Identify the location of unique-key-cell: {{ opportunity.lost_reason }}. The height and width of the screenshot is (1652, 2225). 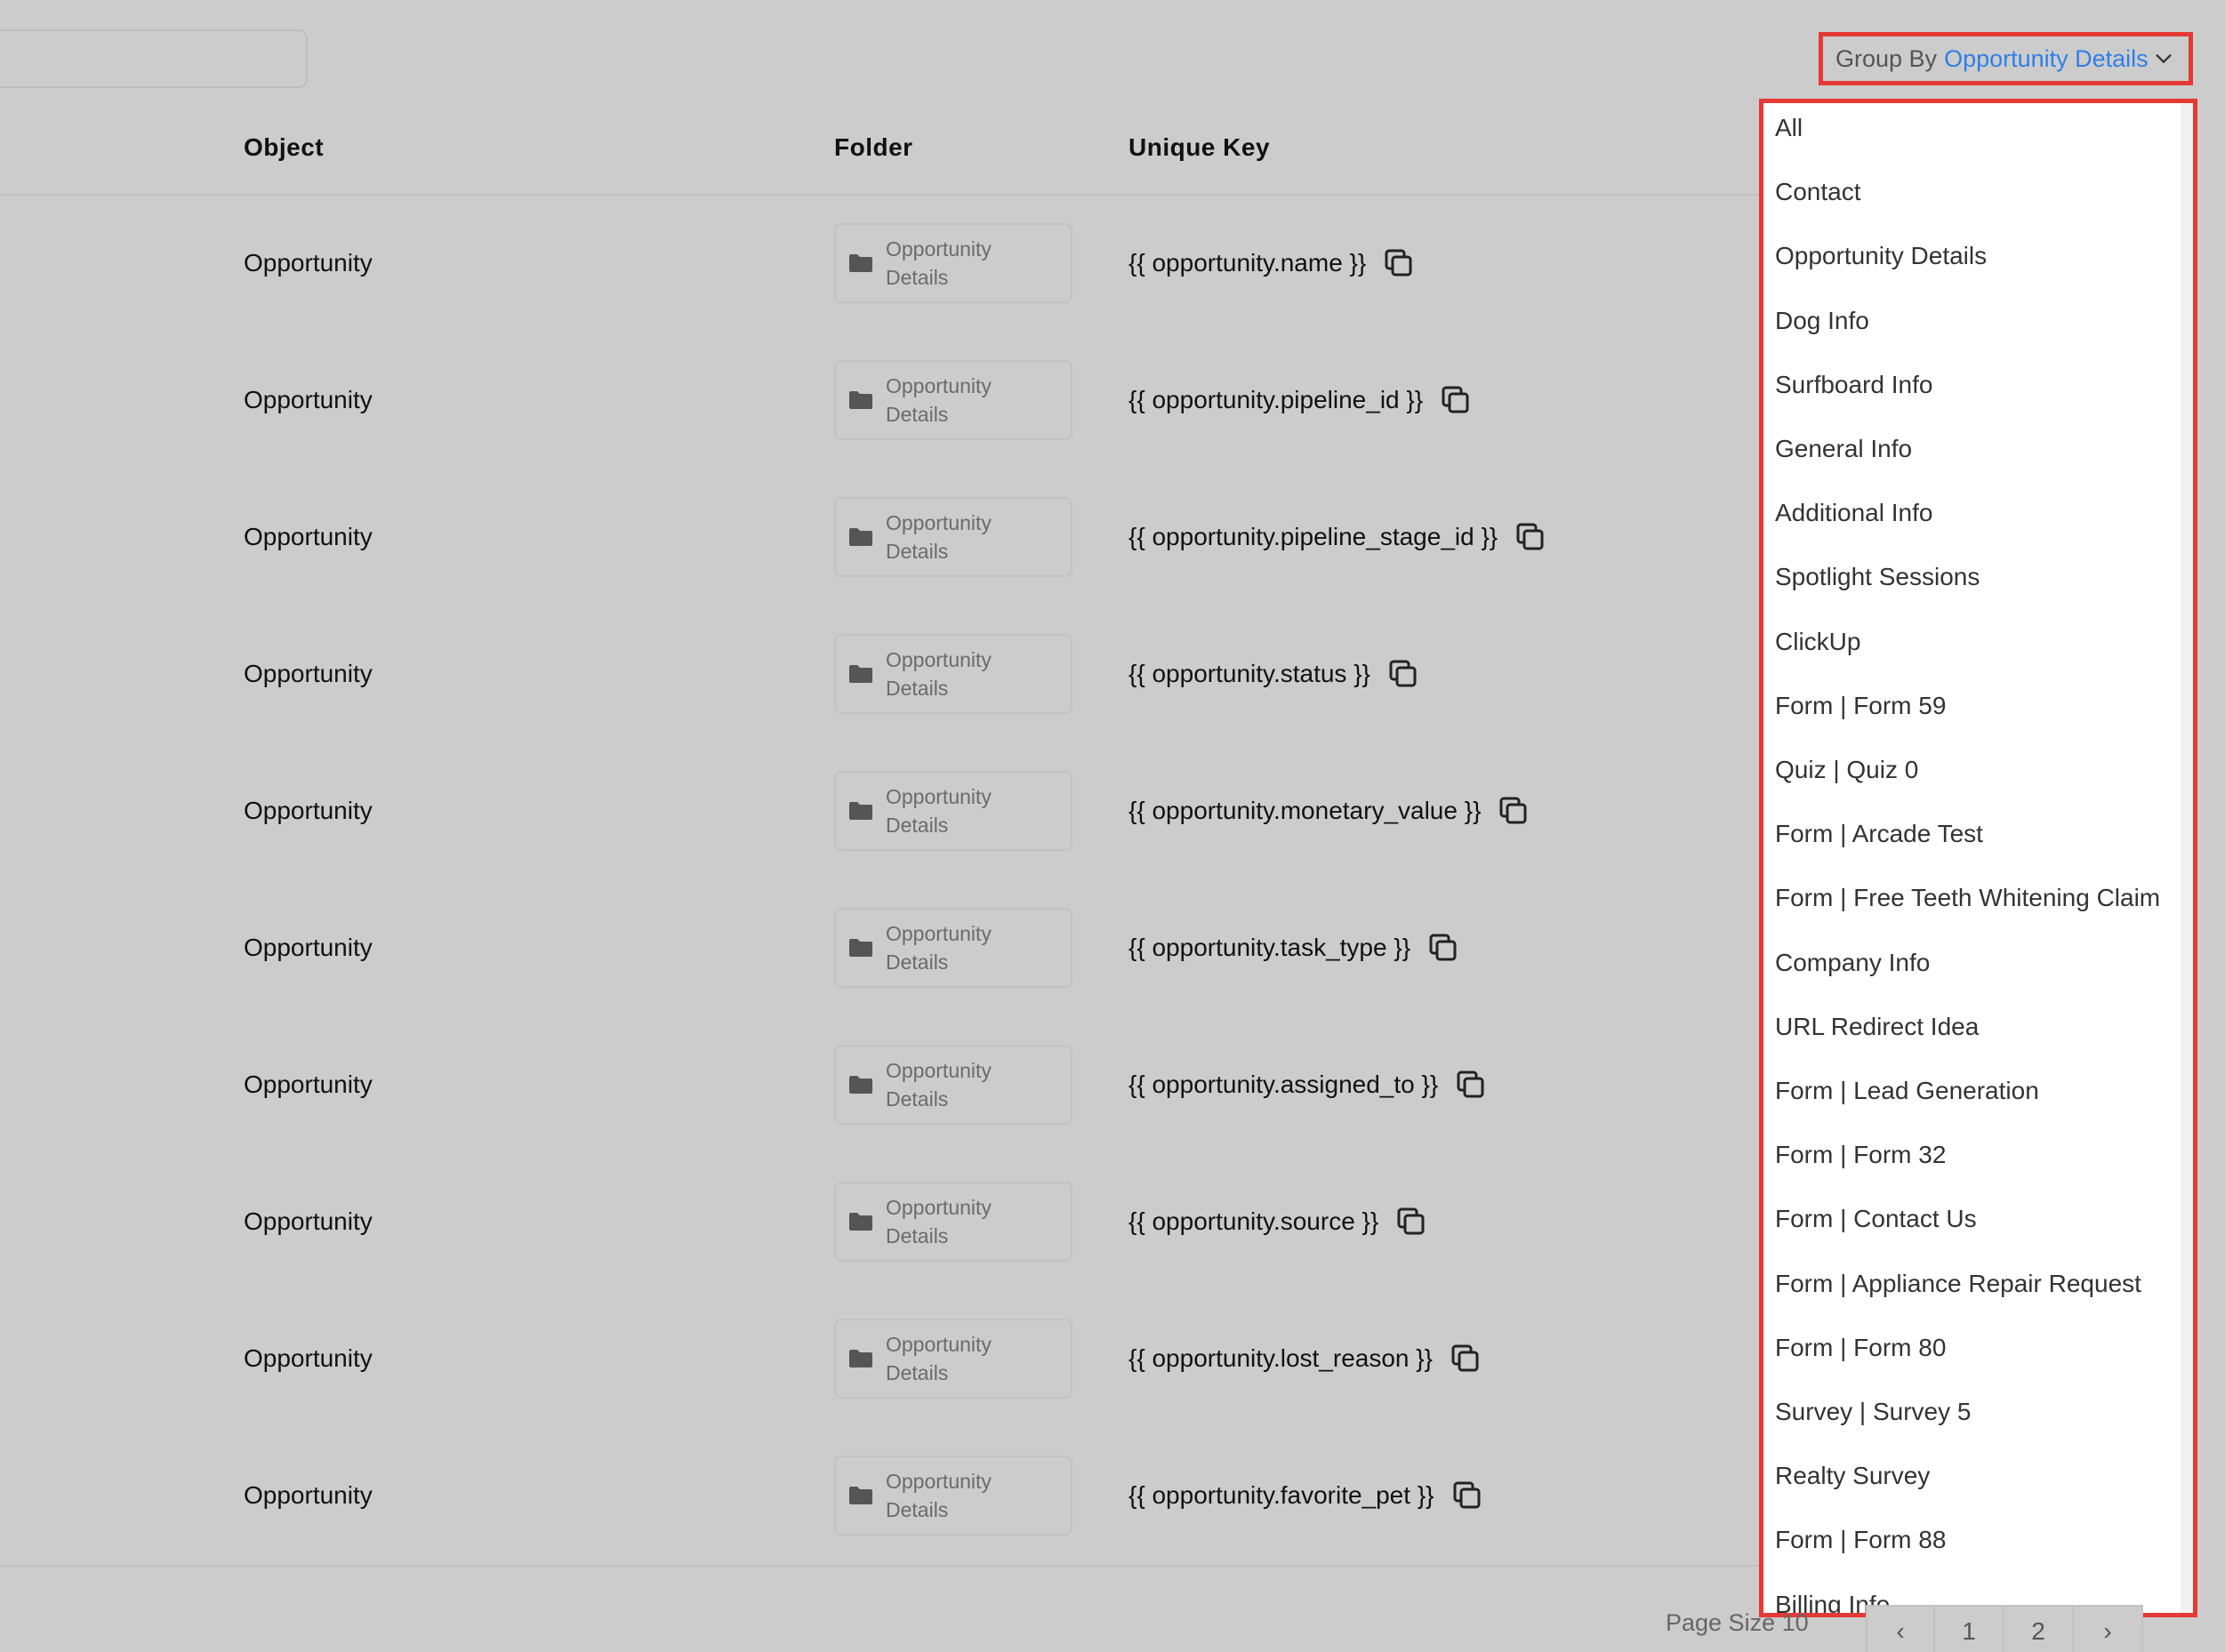
(1305, 1359).